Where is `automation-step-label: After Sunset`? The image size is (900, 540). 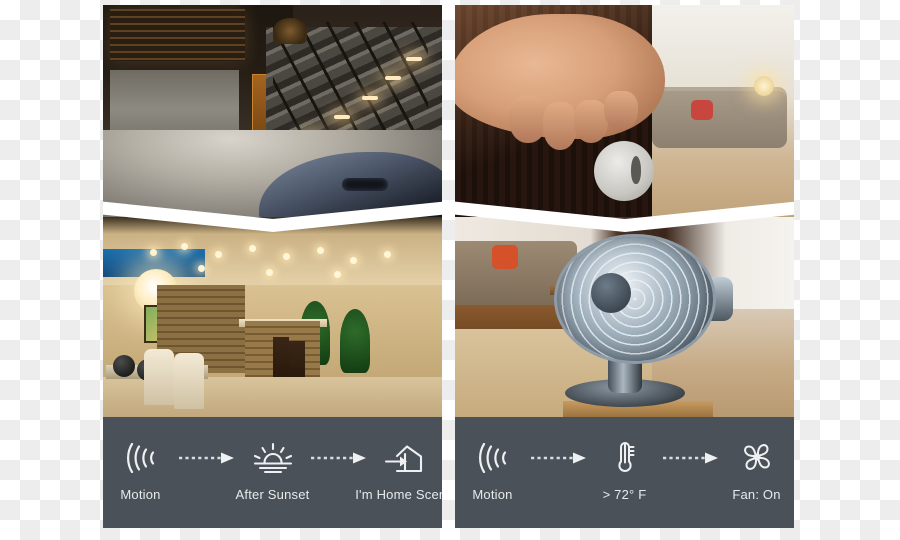 automation-step-label: After Sunset is located at coordinates (272, 494).